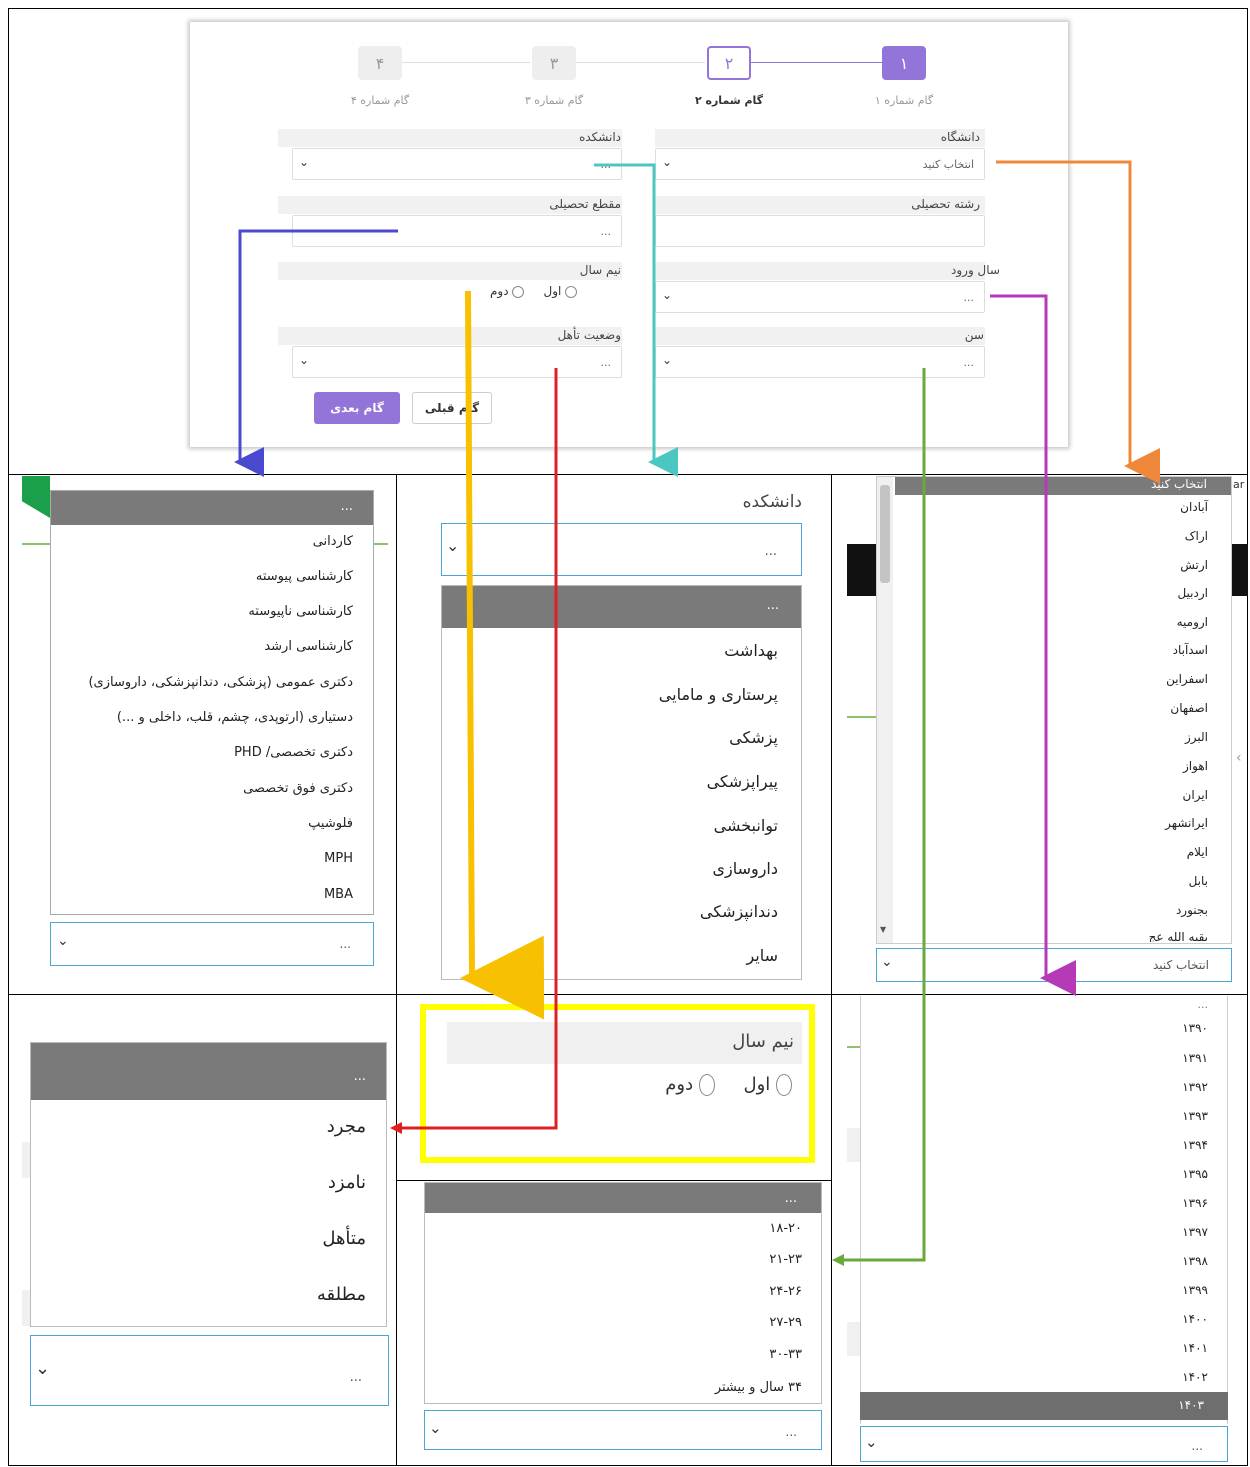  I want to click on step-3-badge: ۳, so click(554, 63).